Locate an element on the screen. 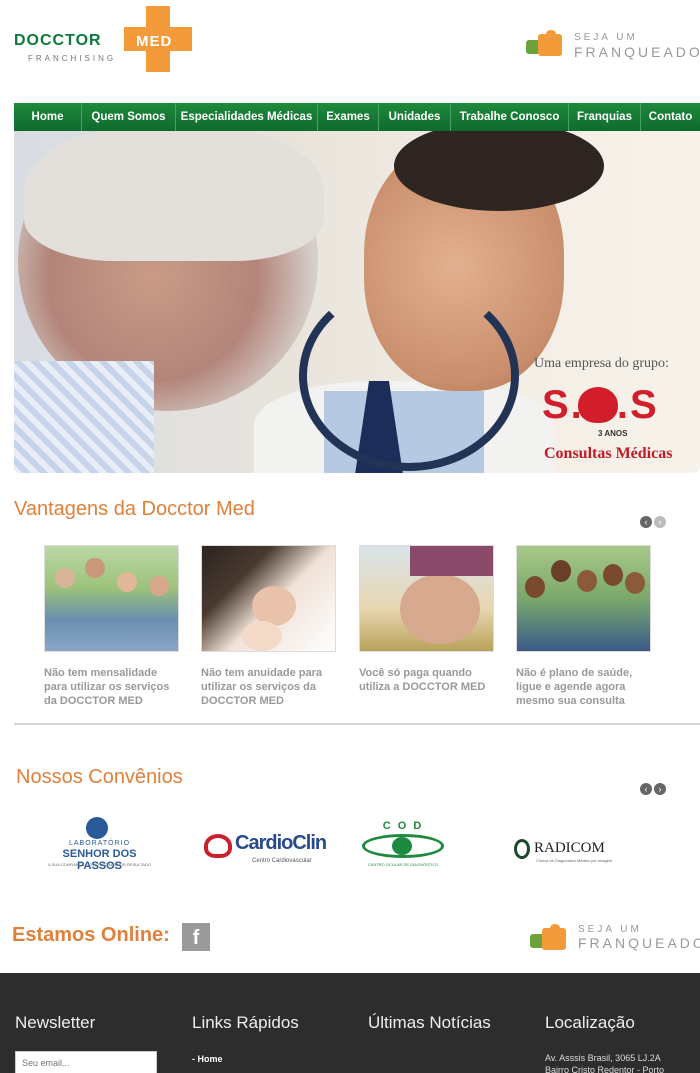  partner-top-text: LABORATÓRIO is located at coordinates (99, 843).